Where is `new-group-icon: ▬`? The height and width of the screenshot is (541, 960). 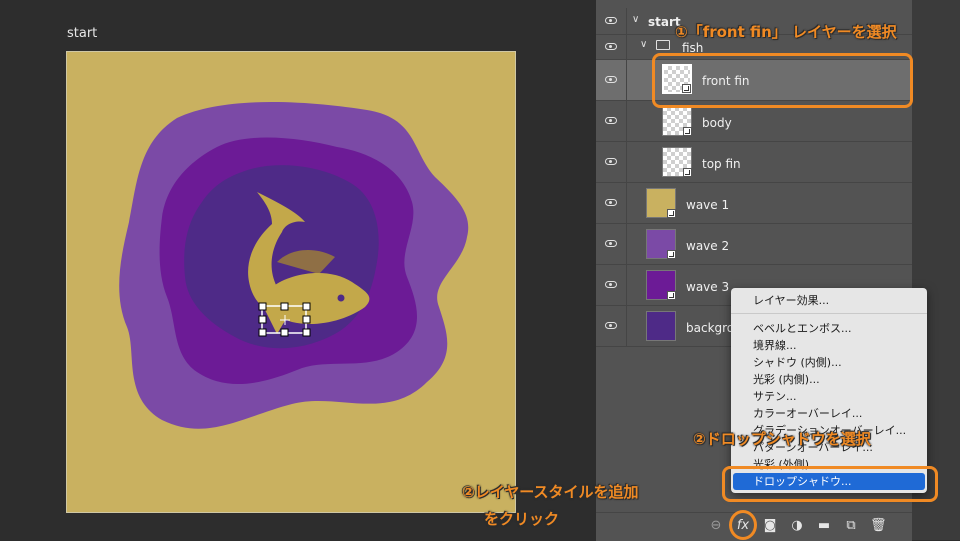 new-group-icon: ▬ is located at coordinates (824, 526).